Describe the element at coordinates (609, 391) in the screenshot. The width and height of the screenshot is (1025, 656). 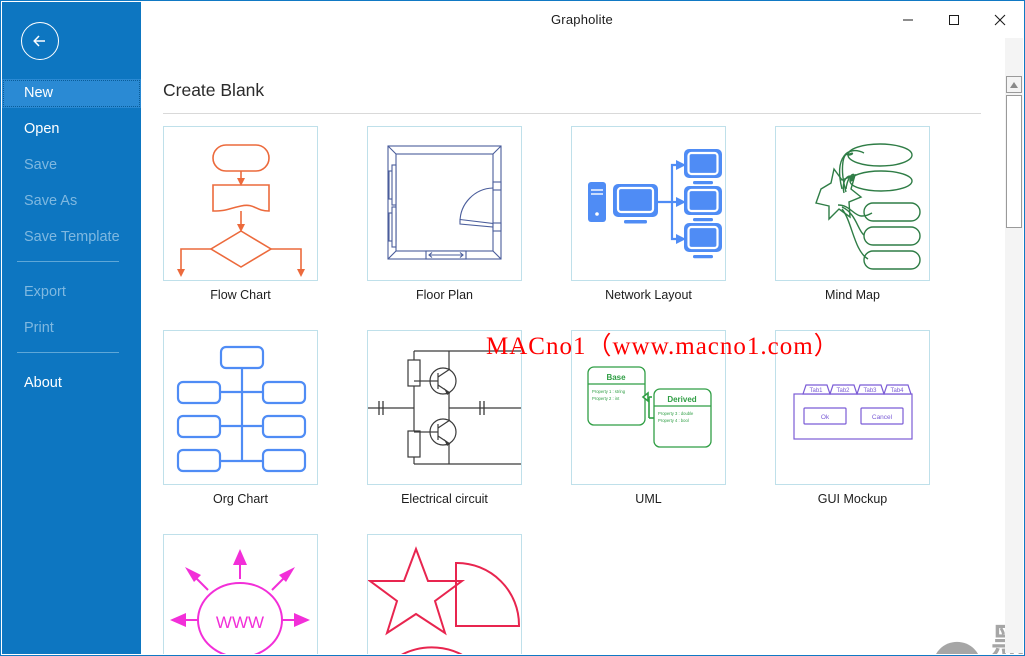
I see `uml-base-row-1: Property 1 : string` at that location.